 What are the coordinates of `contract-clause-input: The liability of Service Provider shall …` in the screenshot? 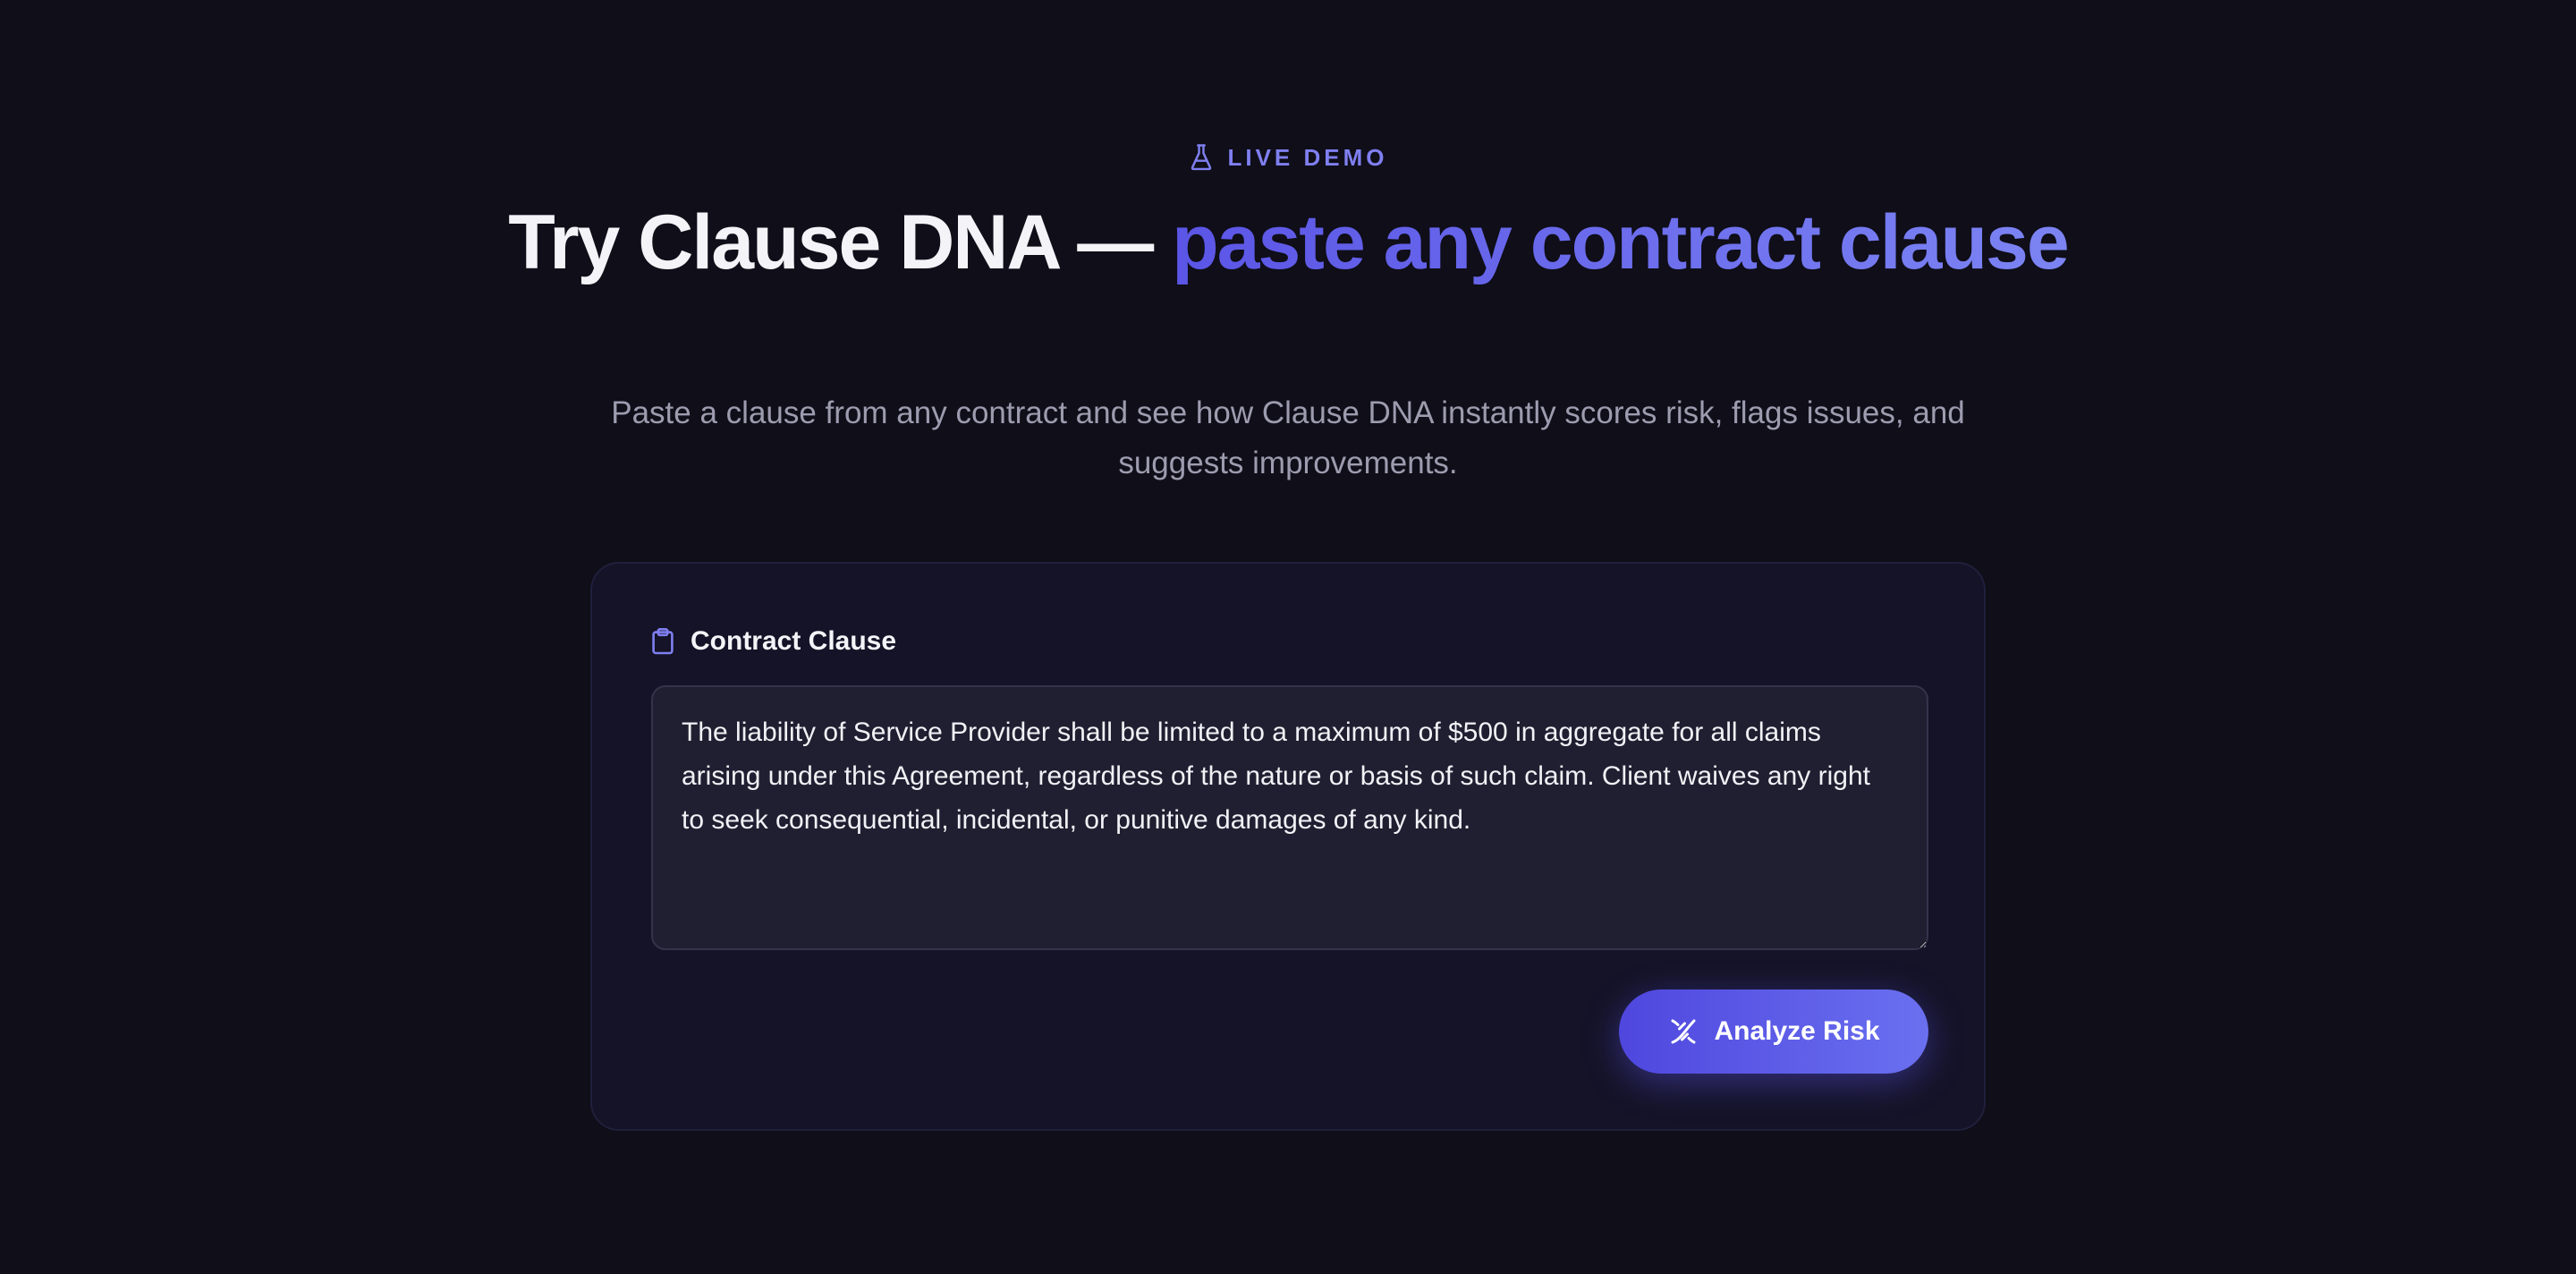 It's located at (1289, 817).